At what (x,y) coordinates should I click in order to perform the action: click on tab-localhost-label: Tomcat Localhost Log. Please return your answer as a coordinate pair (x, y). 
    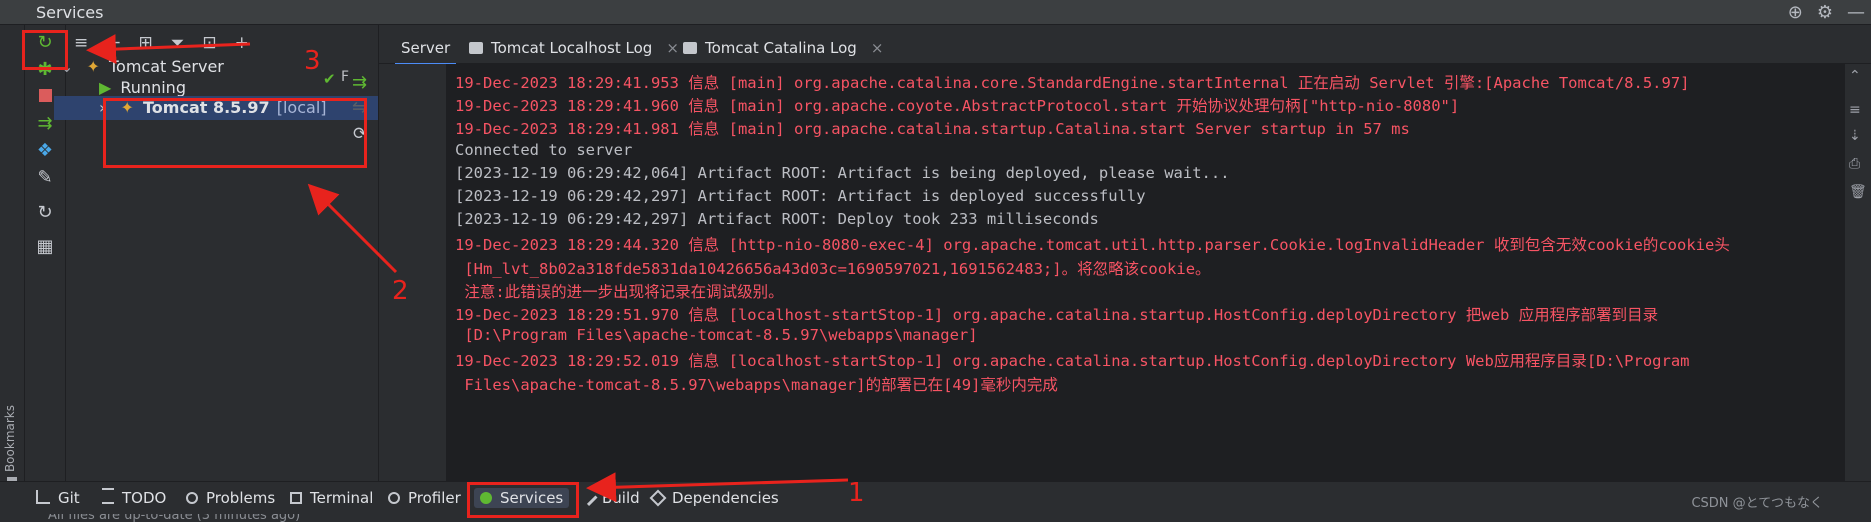
    Looking at the image, I should click on (572, 48).